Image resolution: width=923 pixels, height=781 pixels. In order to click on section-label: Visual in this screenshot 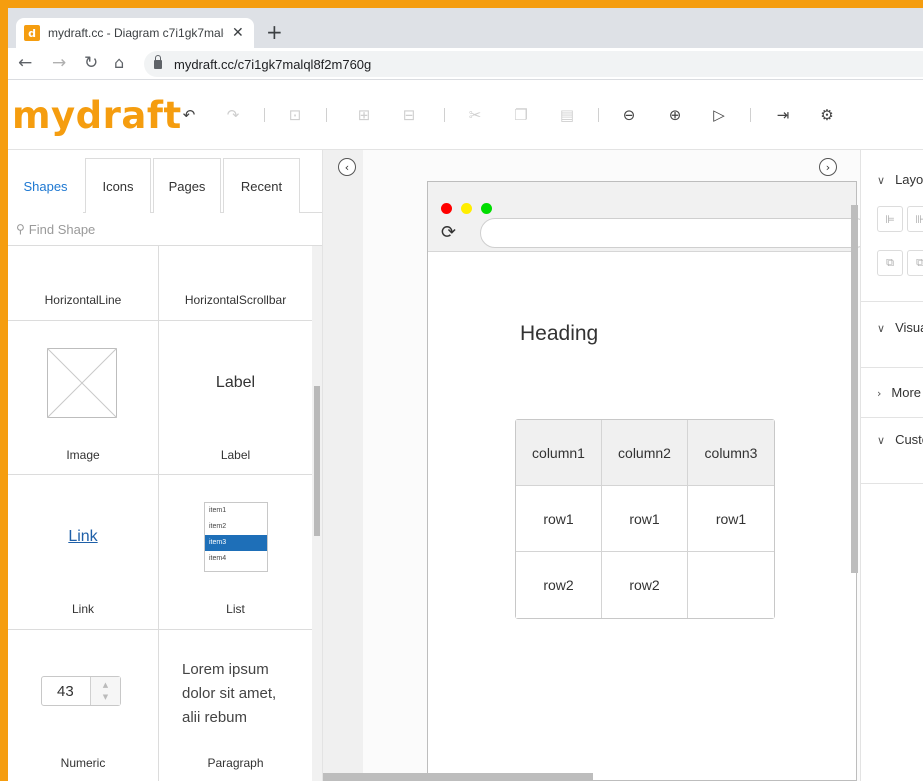, I will do `click(909, 327)`.